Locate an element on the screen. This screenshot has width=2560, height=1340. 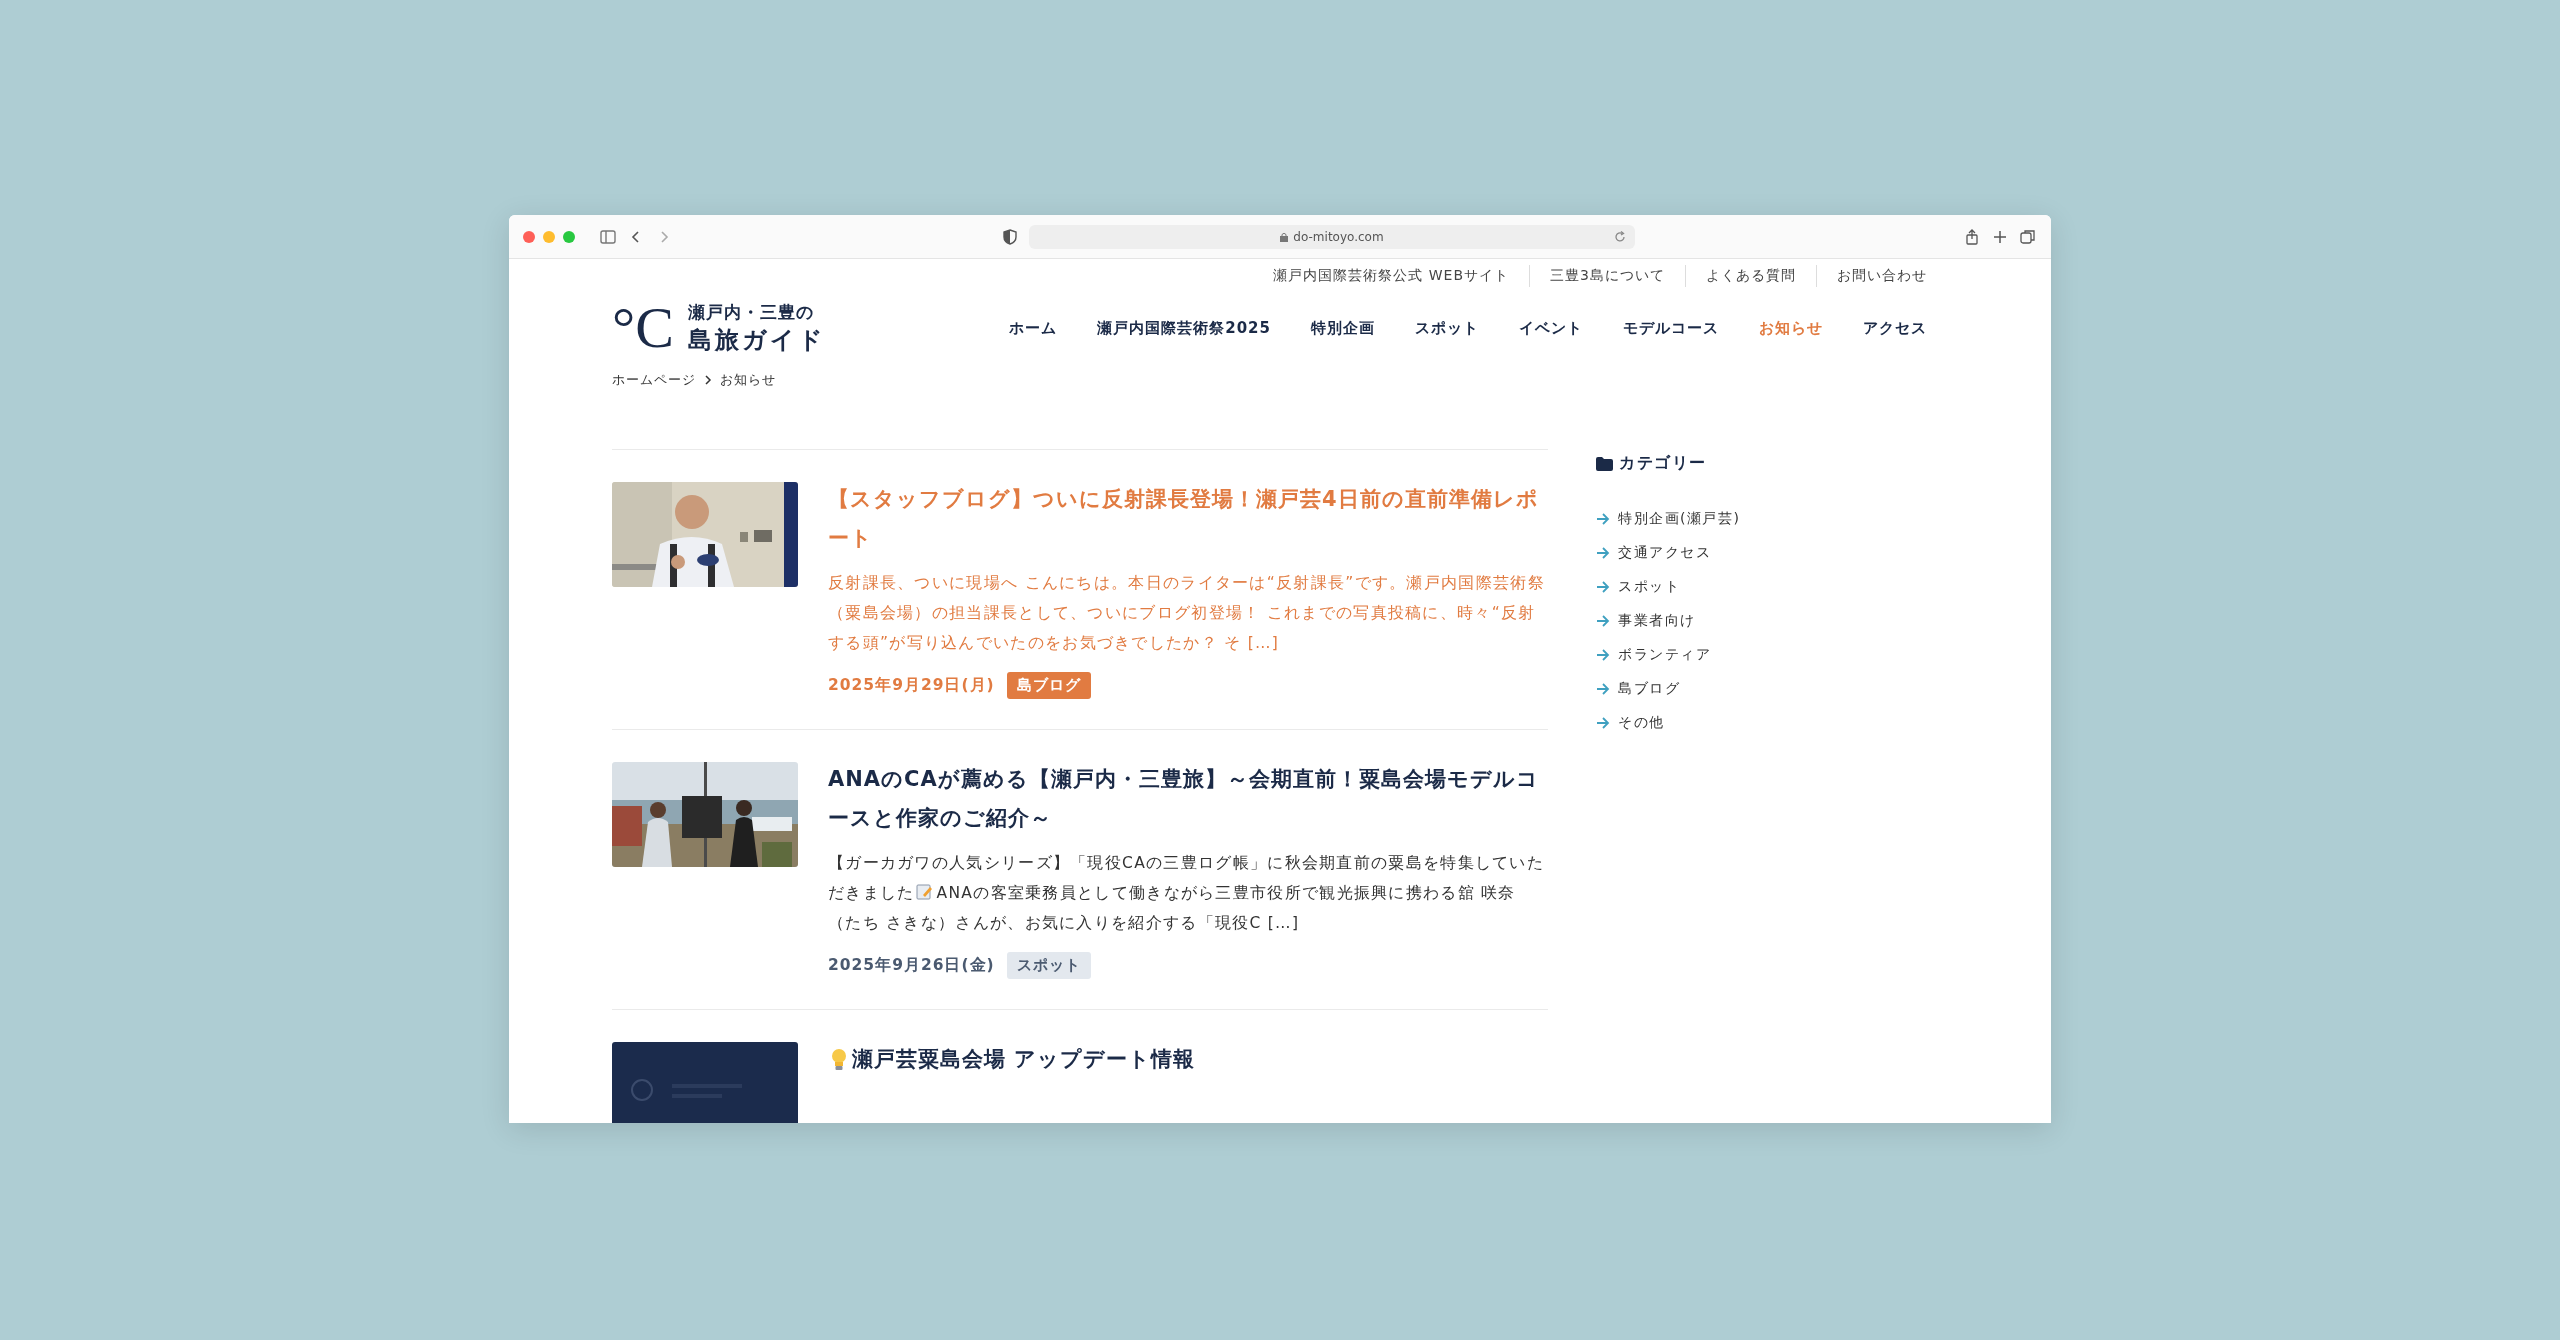
post-date: 2025年9月26日(金) is located at coordinates (911, 965).